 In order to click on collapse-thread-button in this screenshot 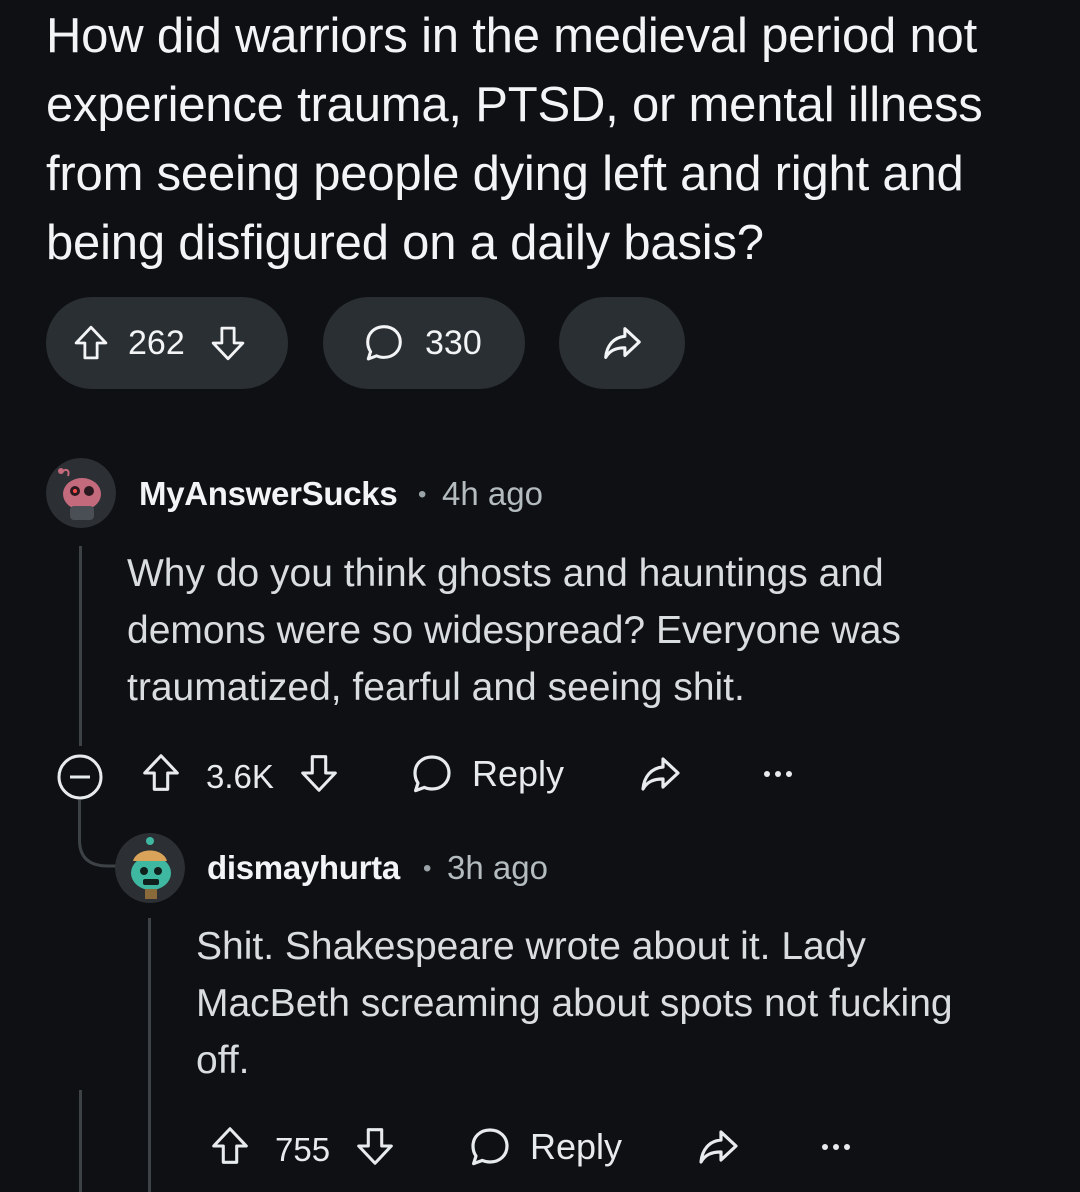, I will do `click(80, 777)`.